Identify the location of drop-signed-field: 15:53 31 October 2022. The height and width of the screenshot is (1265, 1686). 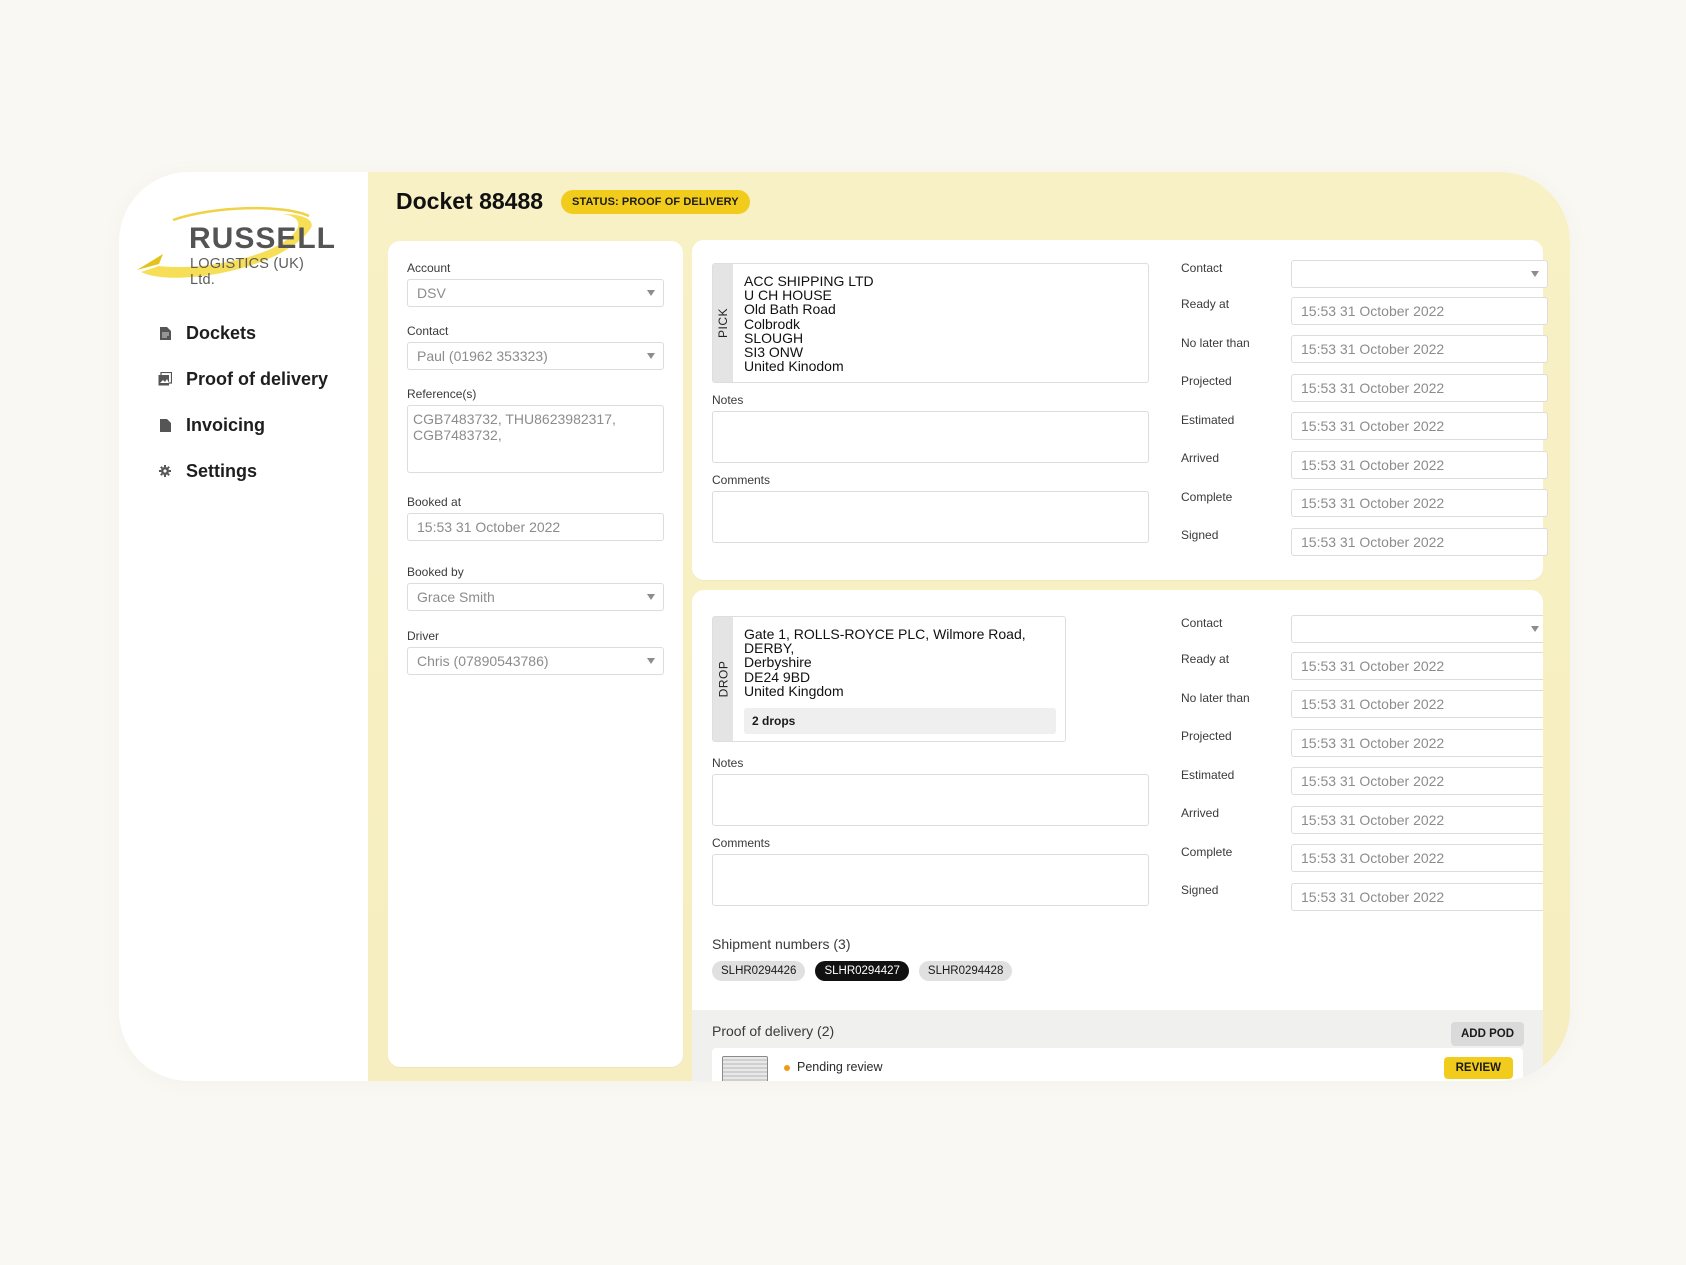
(1417, 897).